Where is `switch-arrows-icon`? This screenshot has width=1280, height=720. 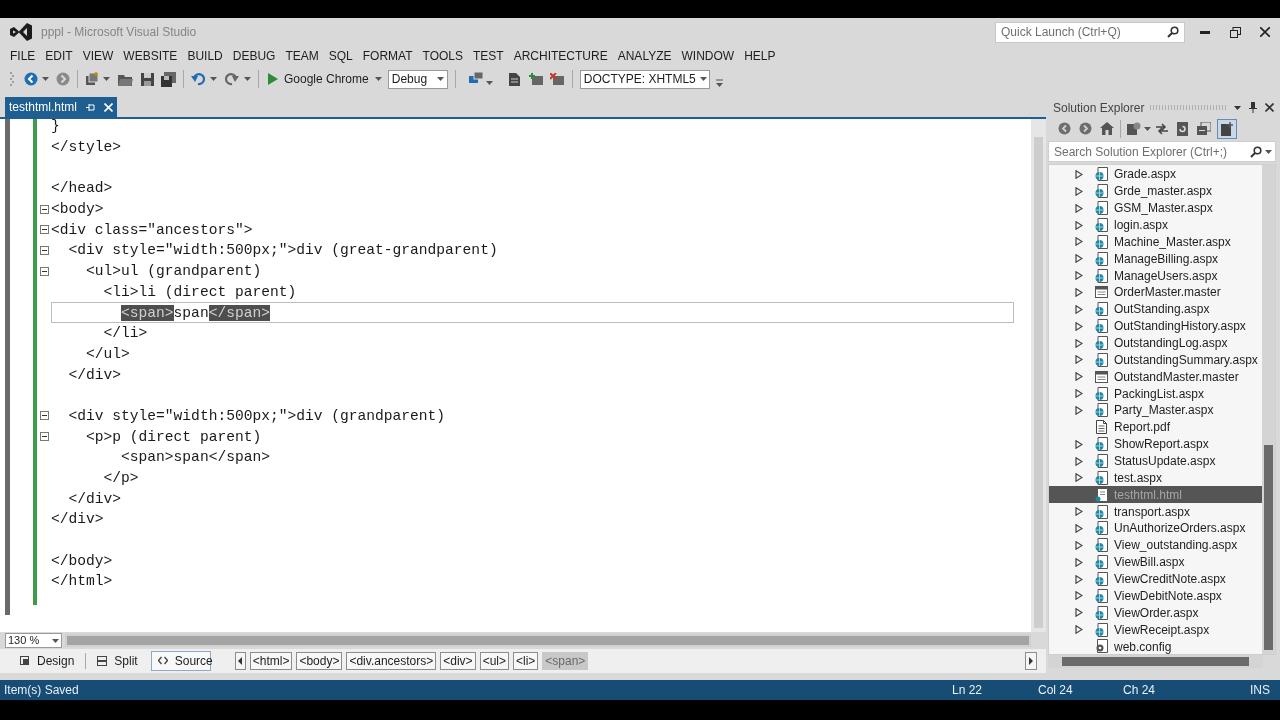 switch-arrows-icon is located at coordinates (1162, 128).